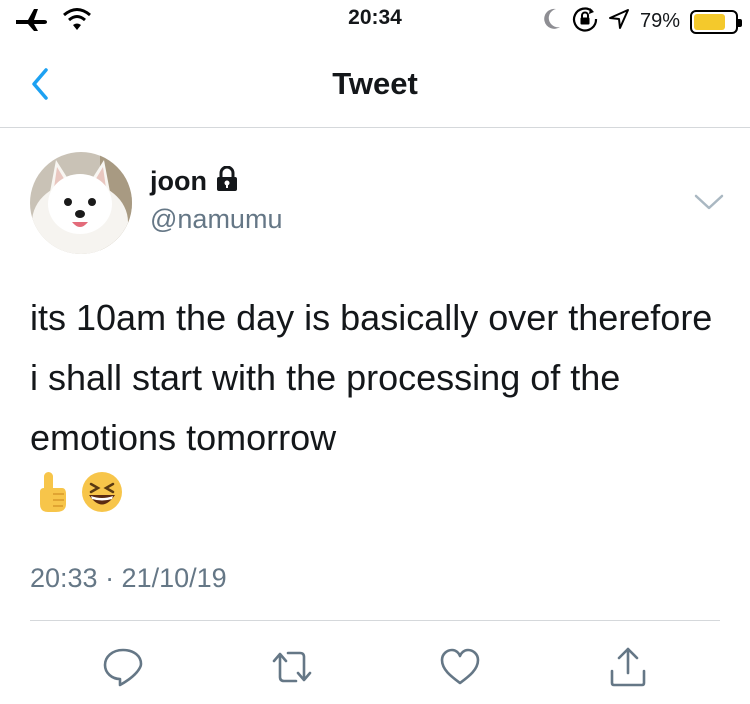  I want to click on reply-button, so click(123, 667).